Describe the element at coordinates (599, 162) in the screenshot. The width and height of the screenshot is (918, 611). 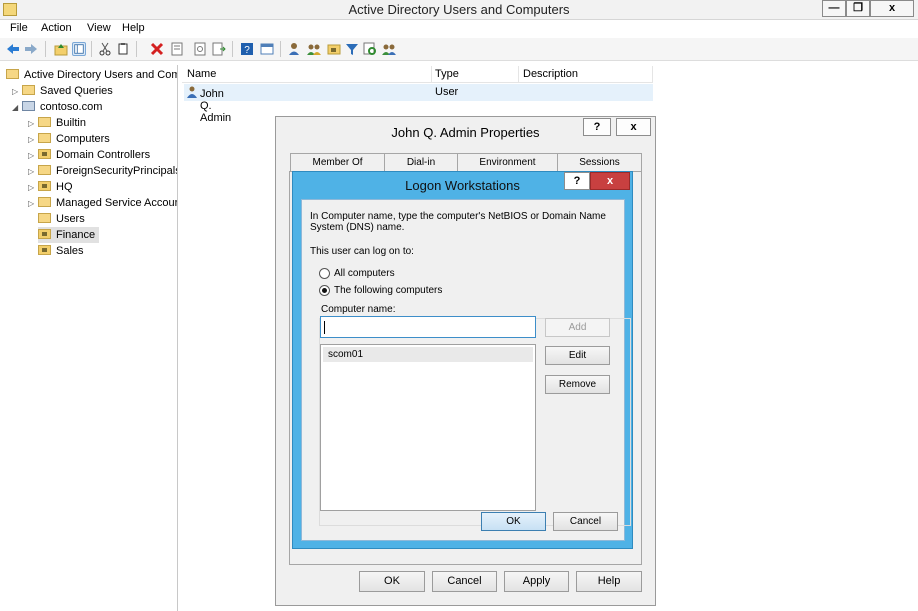
I see `tab-sessions: Sessions` at that location.